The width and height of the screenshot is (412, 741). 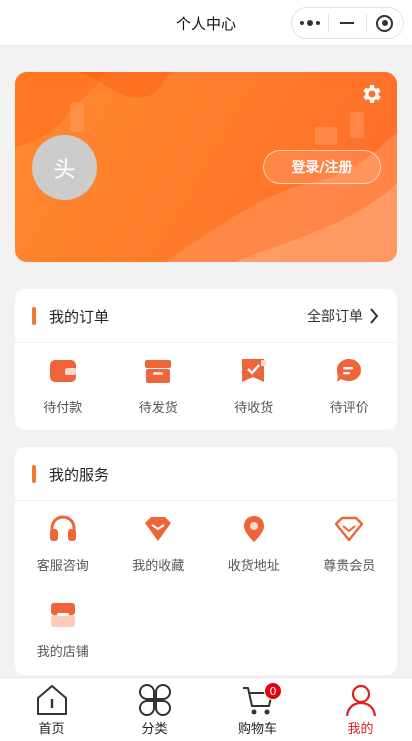 What do you see at coordinates (350, 544) in the screenshot?
I see `service-vip-member: 尊贵会员` at bounding box center [350, 544].